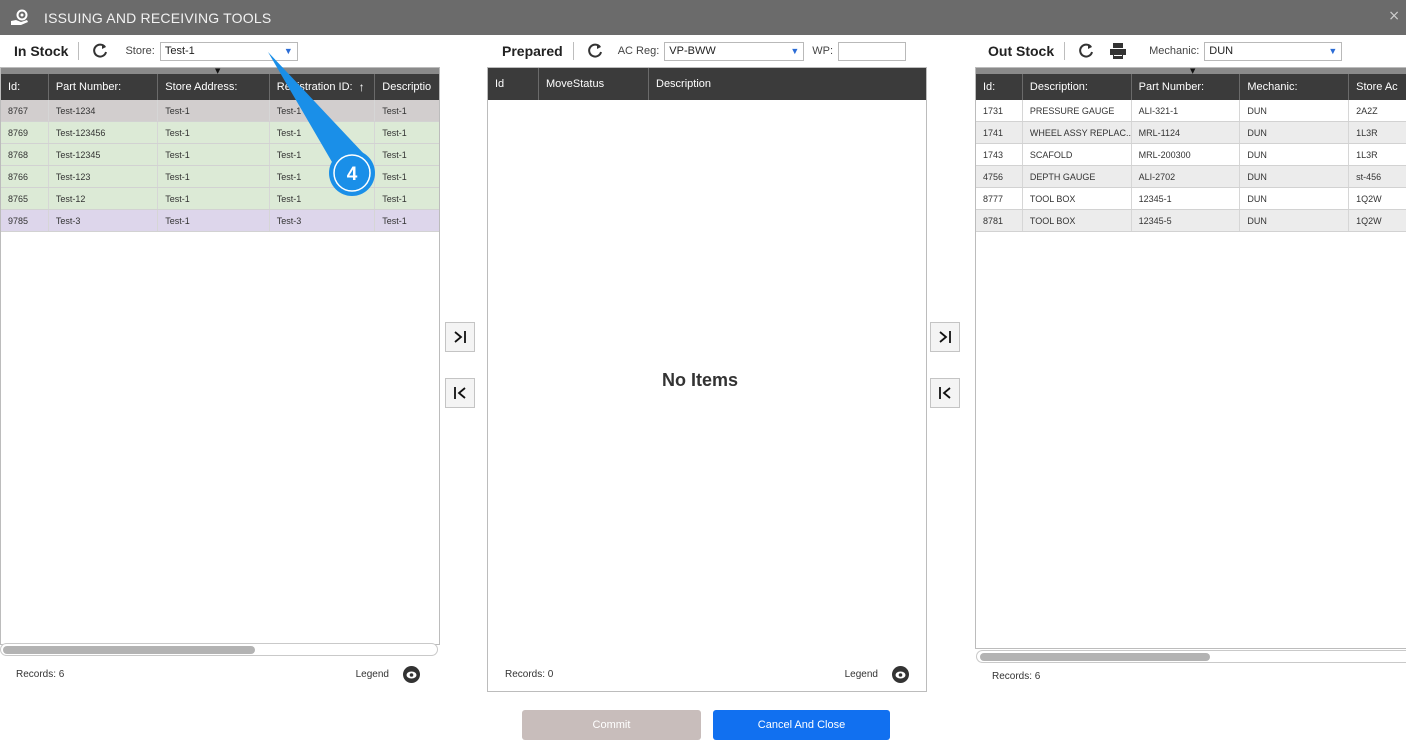 The image size is (1406, 751). Describe the element at coordinates (220, 155) in the screenshot. I see `table-row: 8768 Test-12345 Test-1 Test-1 Test-1` at that location.